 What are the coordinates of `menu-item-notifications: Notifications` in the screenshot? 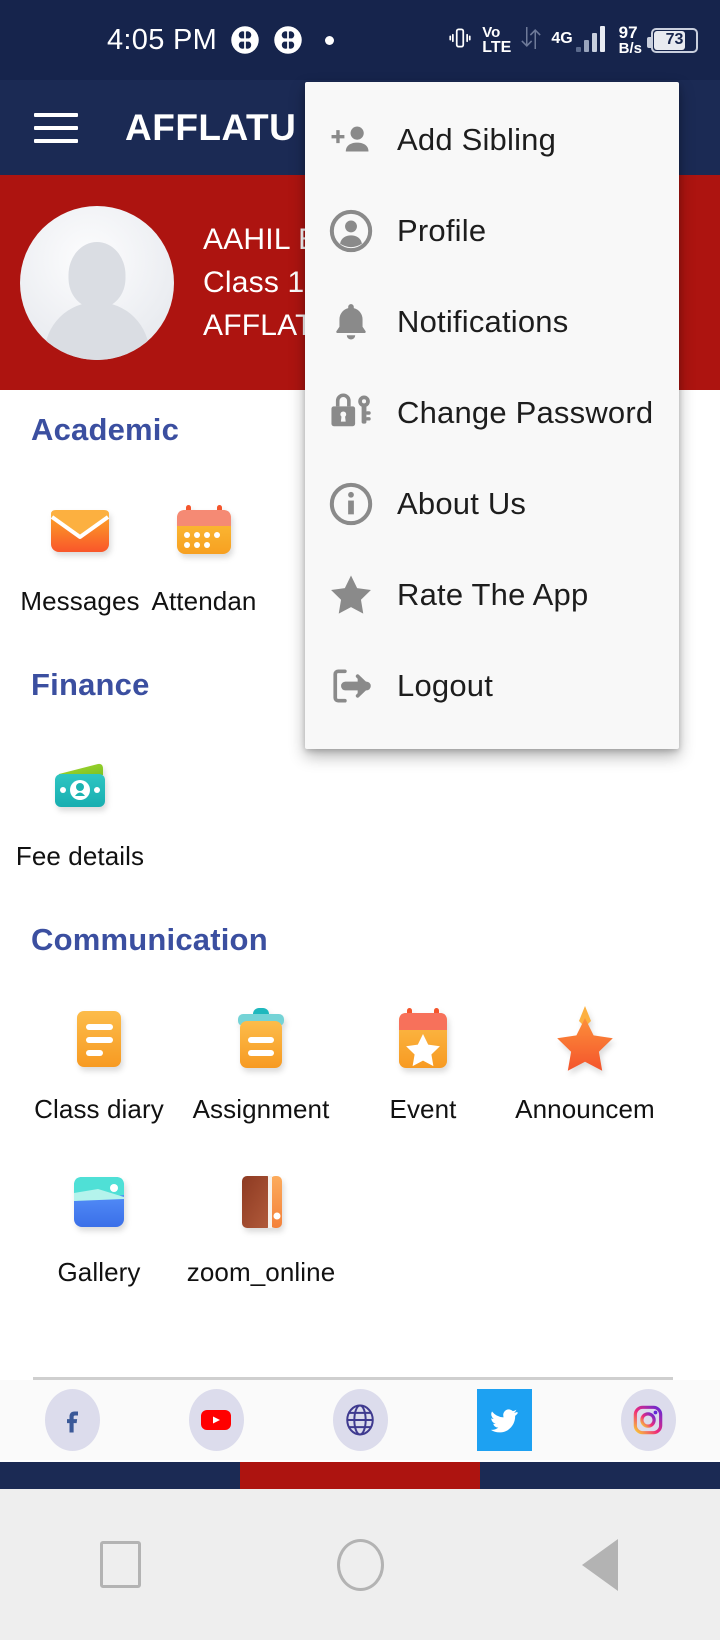 It's located at (492, 321).